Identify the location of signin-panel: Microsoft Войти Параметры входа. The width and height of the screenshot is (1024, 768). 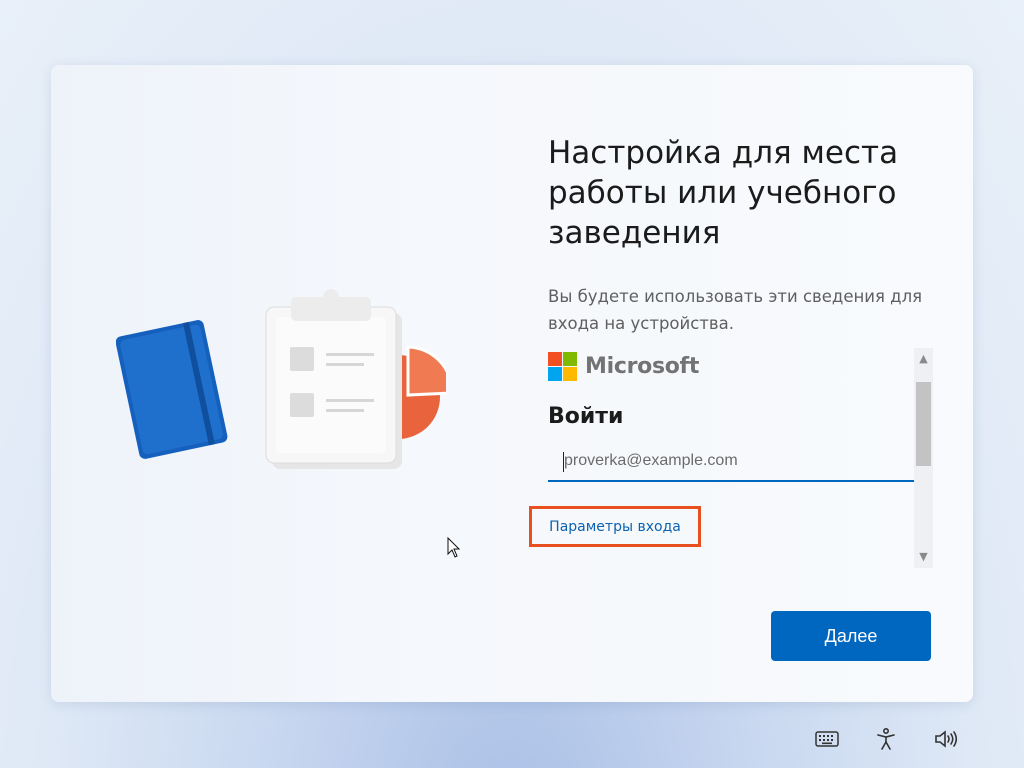
(731, 458).